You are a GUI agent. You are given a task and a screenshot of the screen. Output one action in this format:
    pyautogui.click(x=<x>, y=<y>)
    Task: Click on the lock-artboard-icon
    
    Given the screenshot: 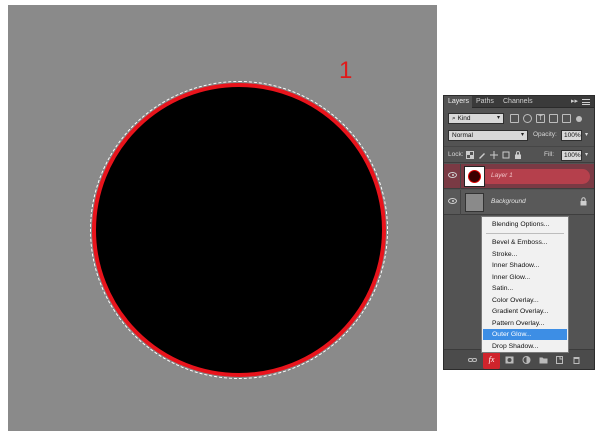 What is the action you would take?
    pyautogui.click(x=506, y=155)
    